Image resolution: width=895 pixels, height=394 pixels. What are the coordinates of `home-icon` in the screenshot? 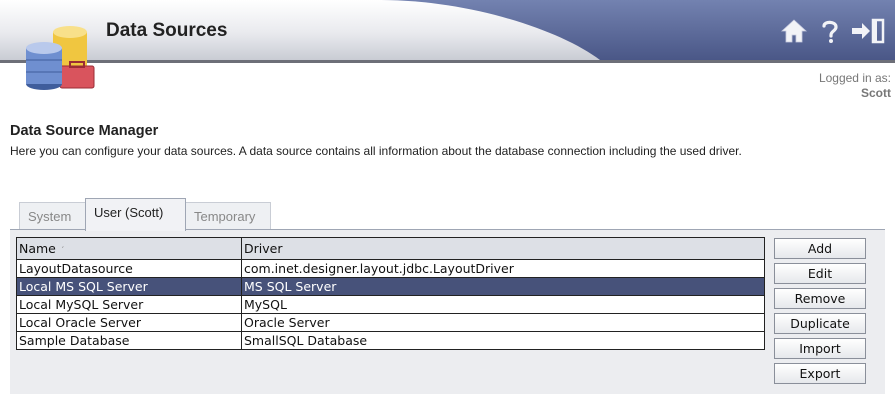 It's located at (794, 31).